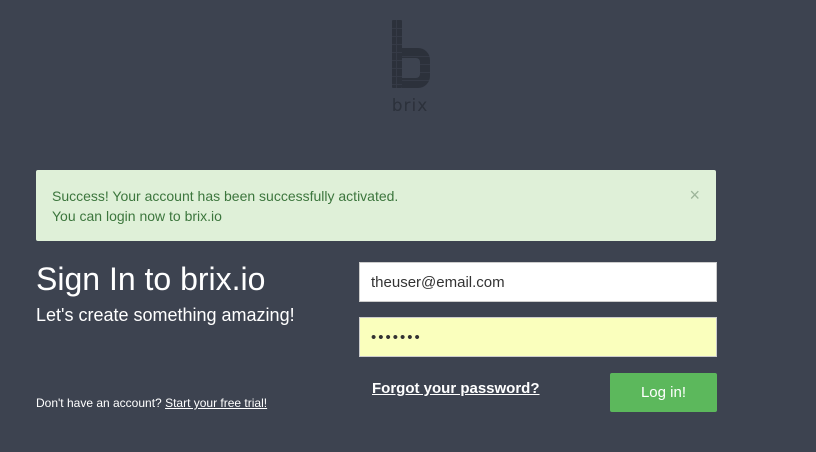 Image resolution: width=816 pixels, height=452 pixels. Describe the element at coordinates (663, 392) in the screenshot. I see `login-button: Log in!` at that location.